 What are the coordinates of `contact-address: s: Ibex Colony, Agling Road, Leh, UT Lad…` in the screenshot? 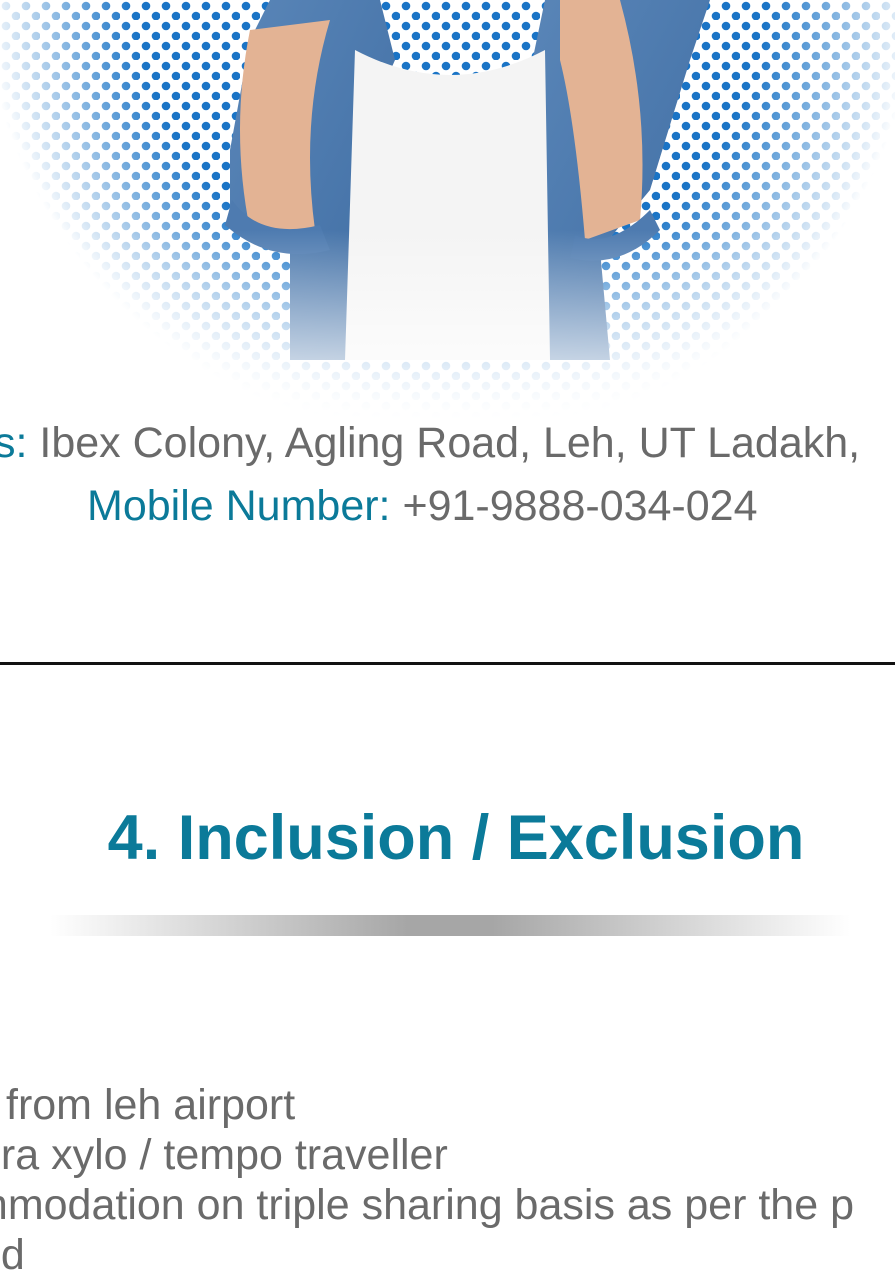 It's located at (430, 443).